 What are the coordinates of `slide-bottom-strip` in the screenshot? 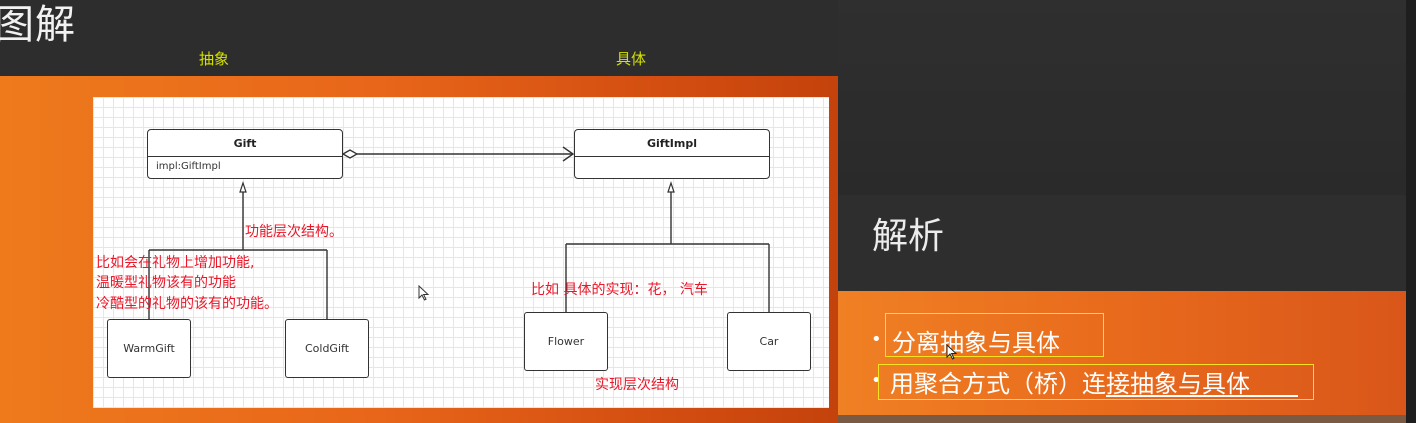 It's located at (1122, 419).